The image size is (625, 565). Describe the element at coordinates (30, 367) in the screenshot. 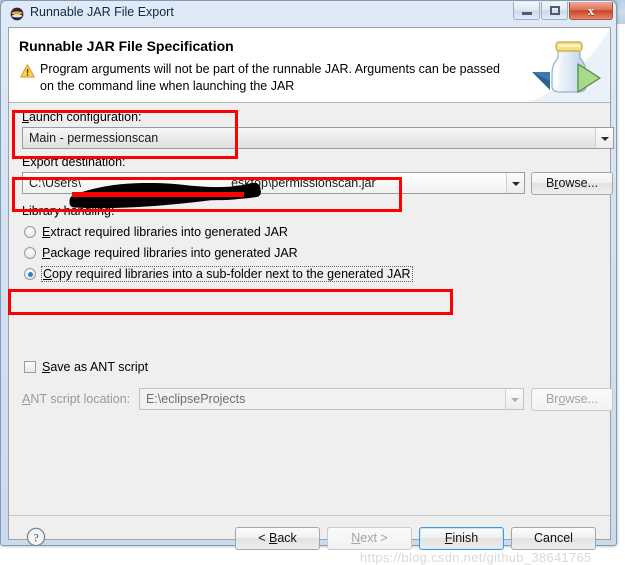

I see `checkbox-icon` at that location.